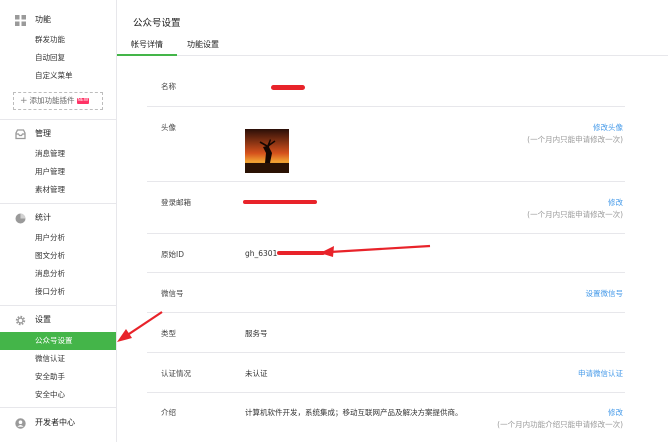  I want to click on sidebar-item-developer-center: 开发者中心, so click(58, 423).